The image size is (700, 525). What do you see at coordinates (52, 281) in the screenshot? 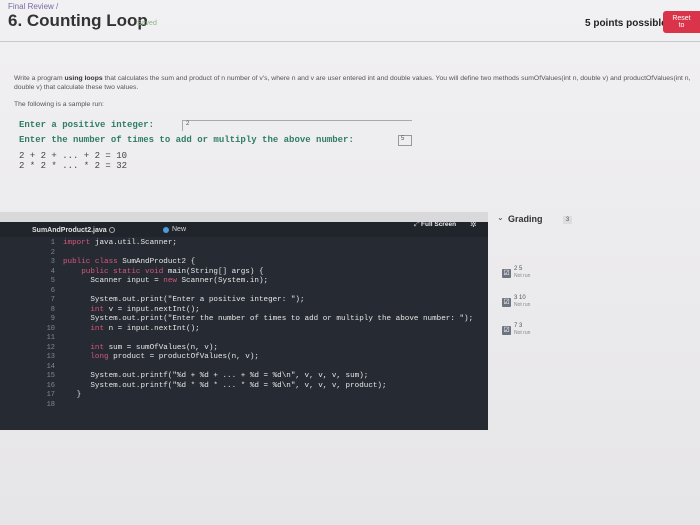
I see `line-number: 5` at bounding box center [52, 281].